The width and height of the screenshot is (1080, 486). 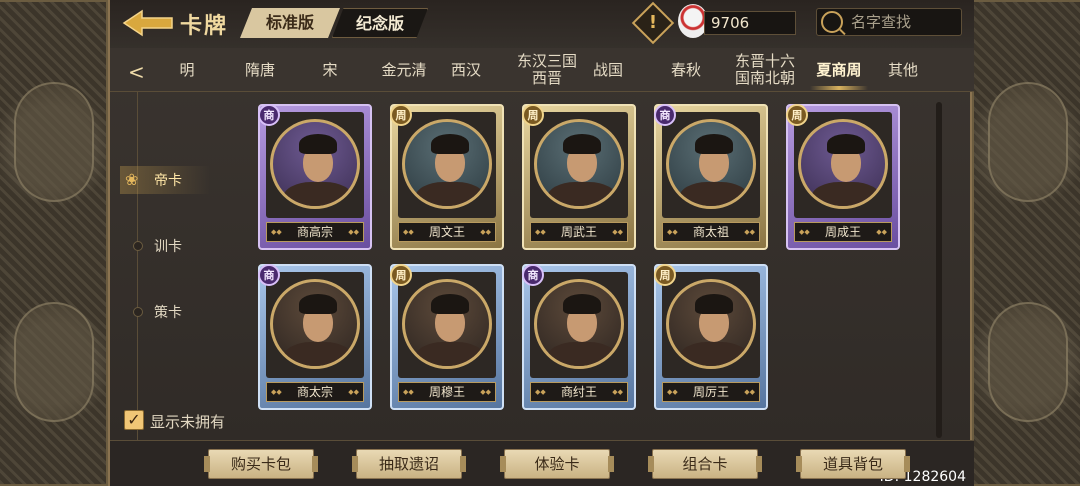 I want to click on show-unowned-checkbox: ✓, so click(x=134, y=420).